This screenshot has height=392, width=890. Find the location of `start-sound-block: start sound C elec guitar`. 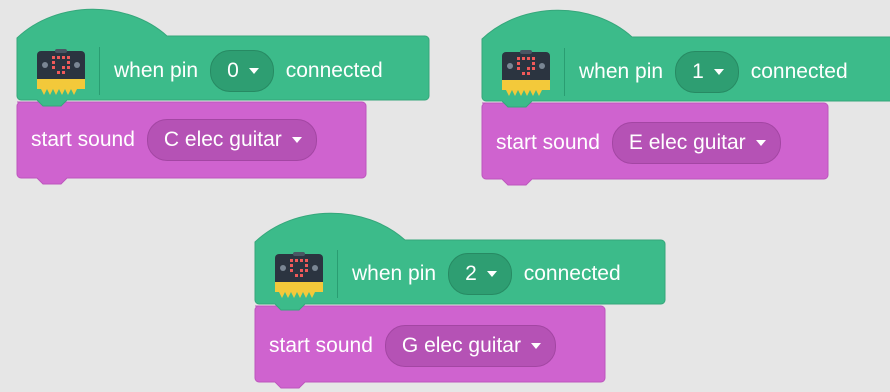

start-sound-block: start sound C elec guitar is located at coordinates (167, 140).